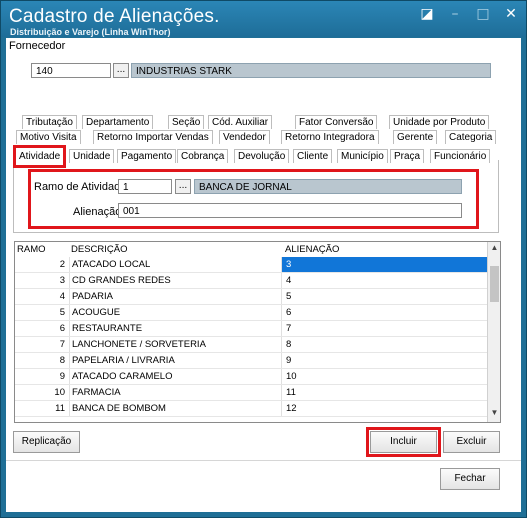 The height and width of the screenshot is (518, 527). What do you see at coordinates (384, 392) in the screenshot?
I see `cell-alienacao: 11` at bounding box center [384, 392].